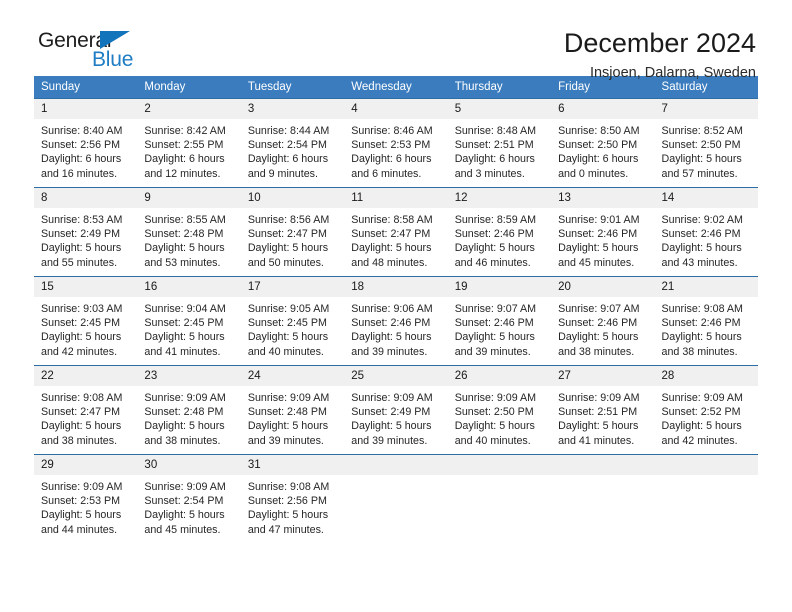 The width and height of the screenshot is (792, 612). I want to click on day-number: 26, so click(499, 376).